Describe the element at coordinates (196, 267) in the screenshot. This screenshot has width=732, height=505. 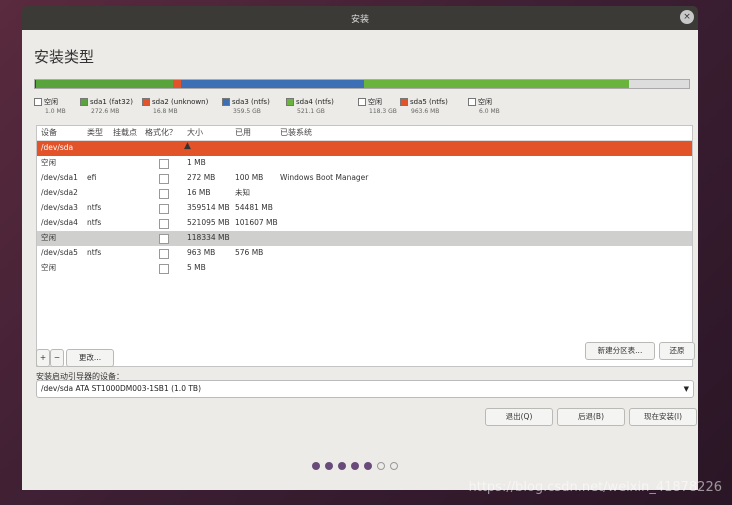
I see `cell-size: 5 MB` at that location.